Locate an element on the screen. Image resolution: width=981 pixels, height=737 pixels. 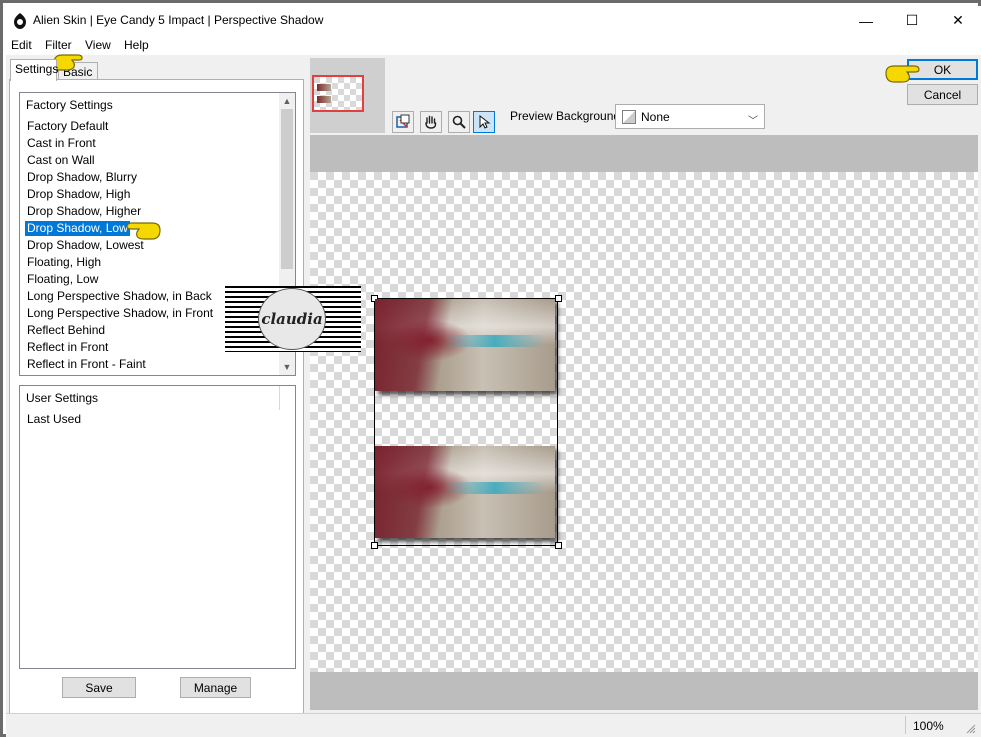
hand-tool is located at coordinates (431, 122).